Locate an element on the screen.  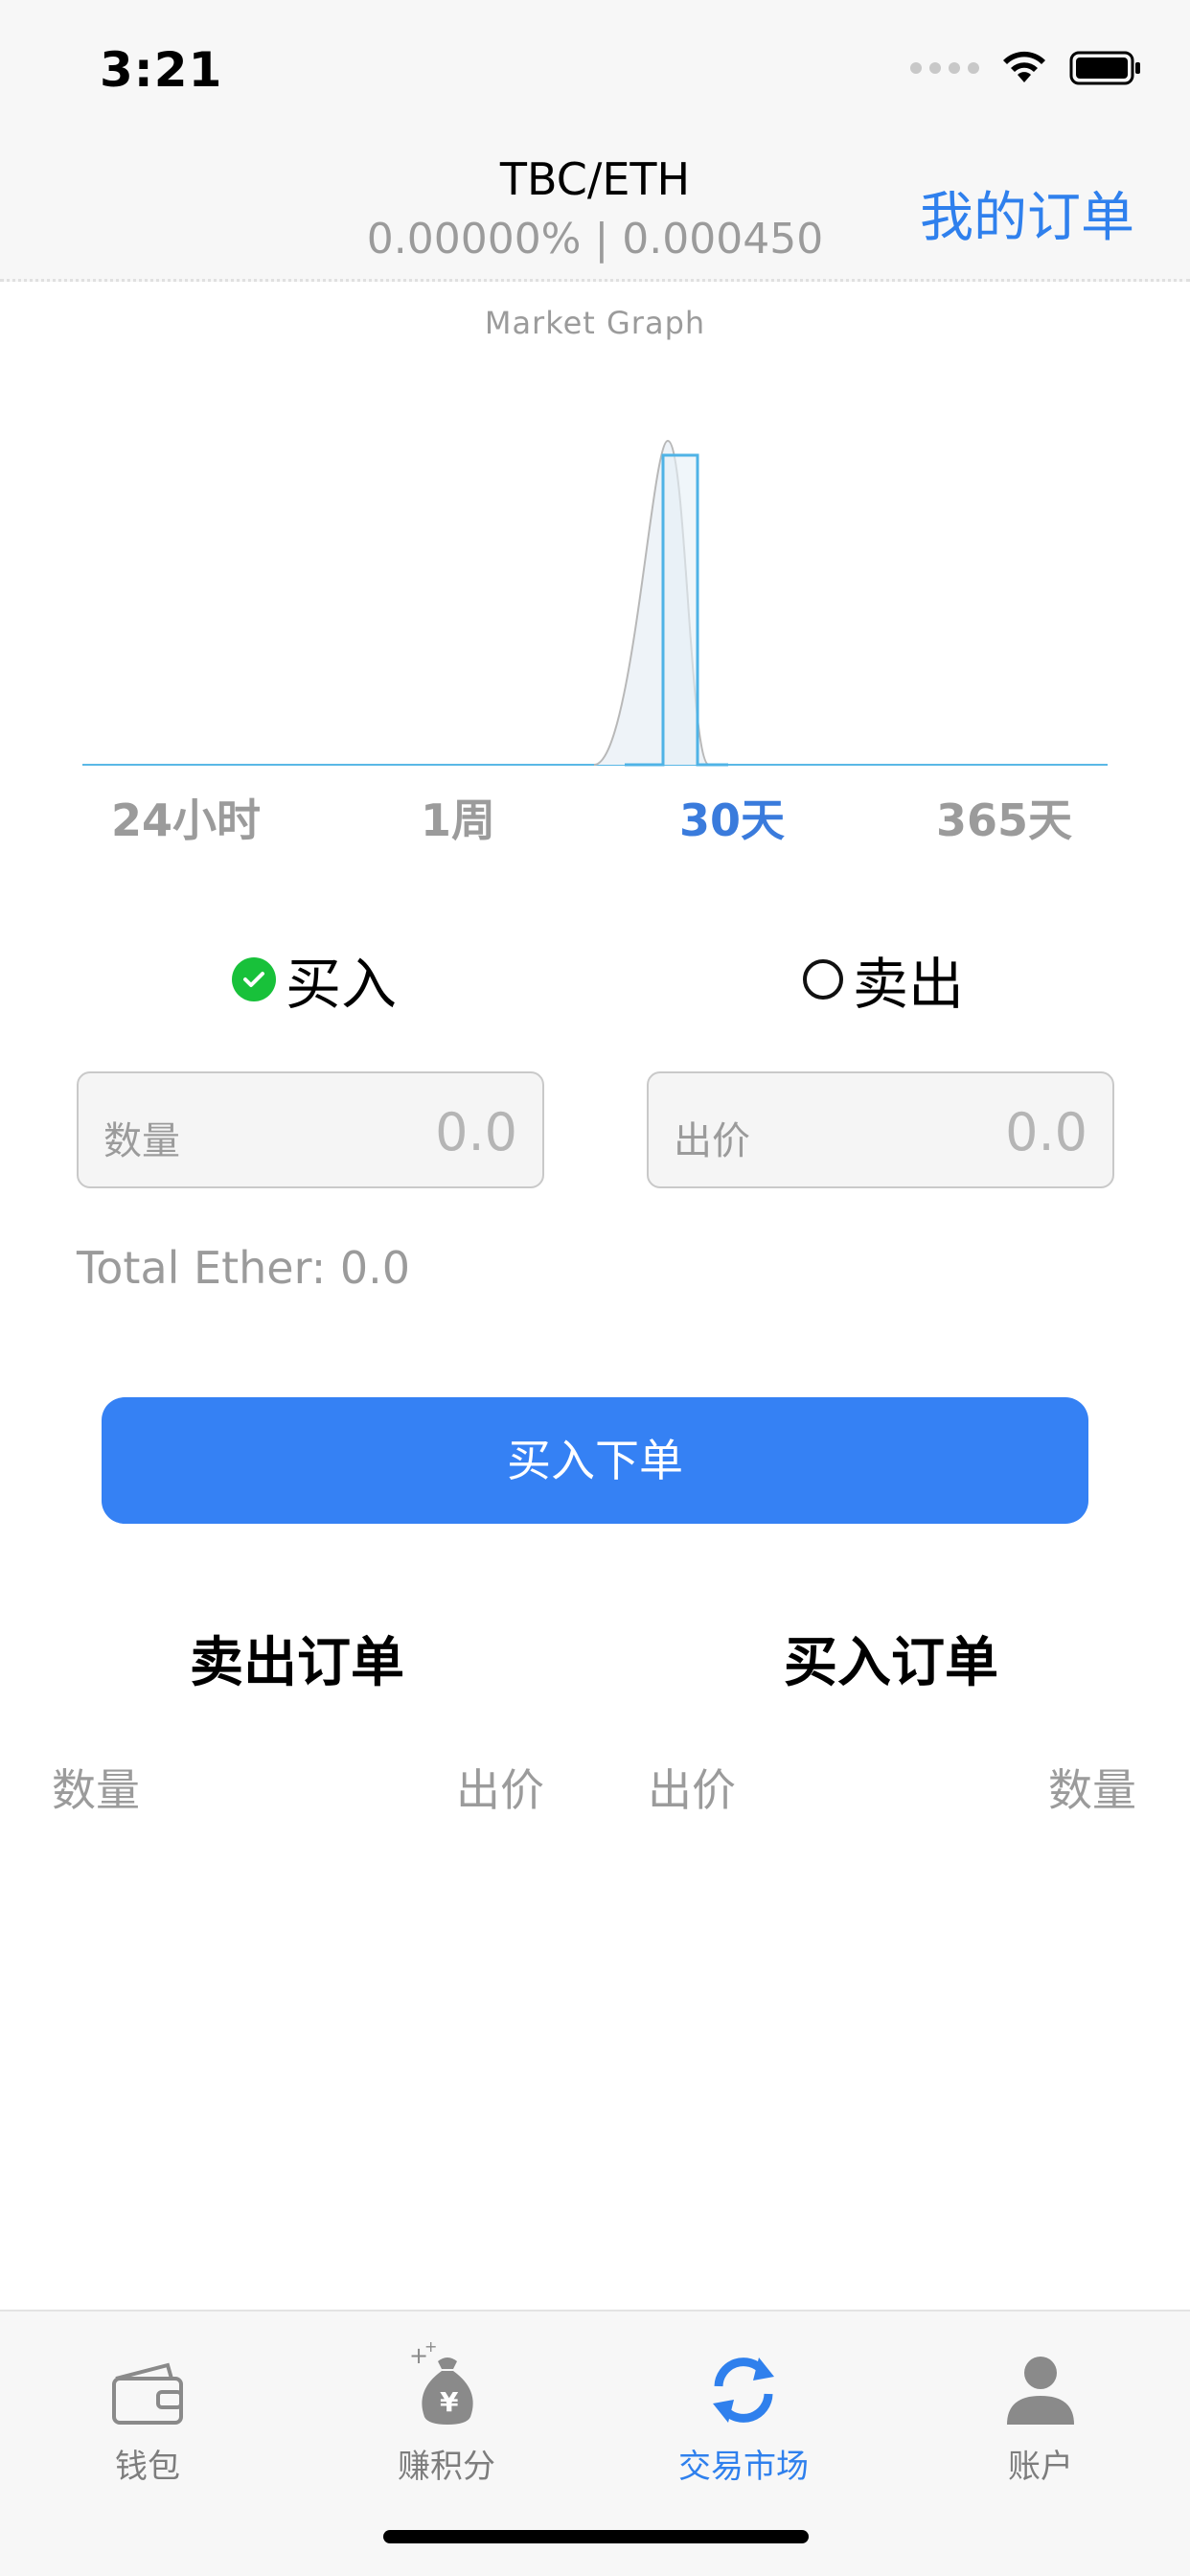
wifi-icon is located at coordinates (1024, 66).